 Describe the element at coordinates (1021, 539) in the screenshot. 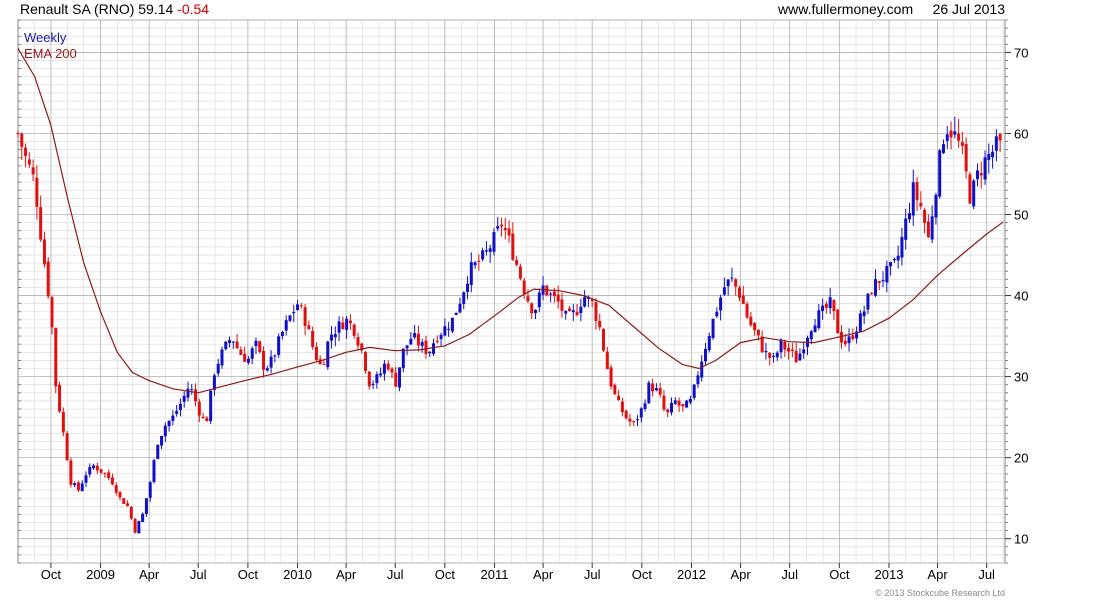

I see `y-tick-label: 10` at that location.